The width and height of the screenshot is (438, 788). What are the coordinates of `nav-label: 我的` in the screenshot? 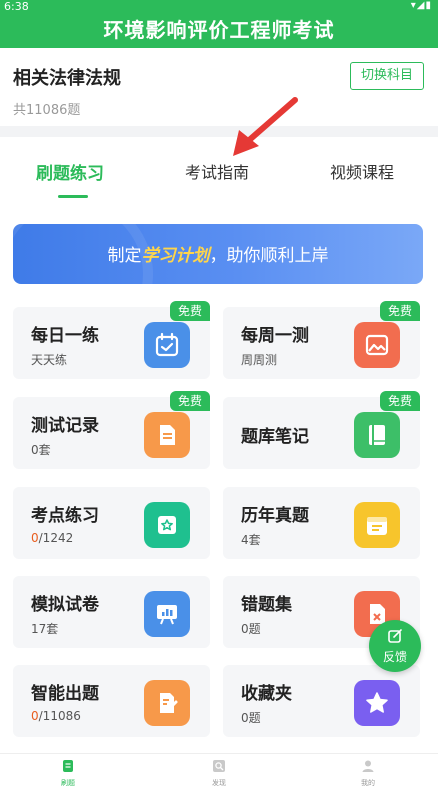 It's located at (368, 783).